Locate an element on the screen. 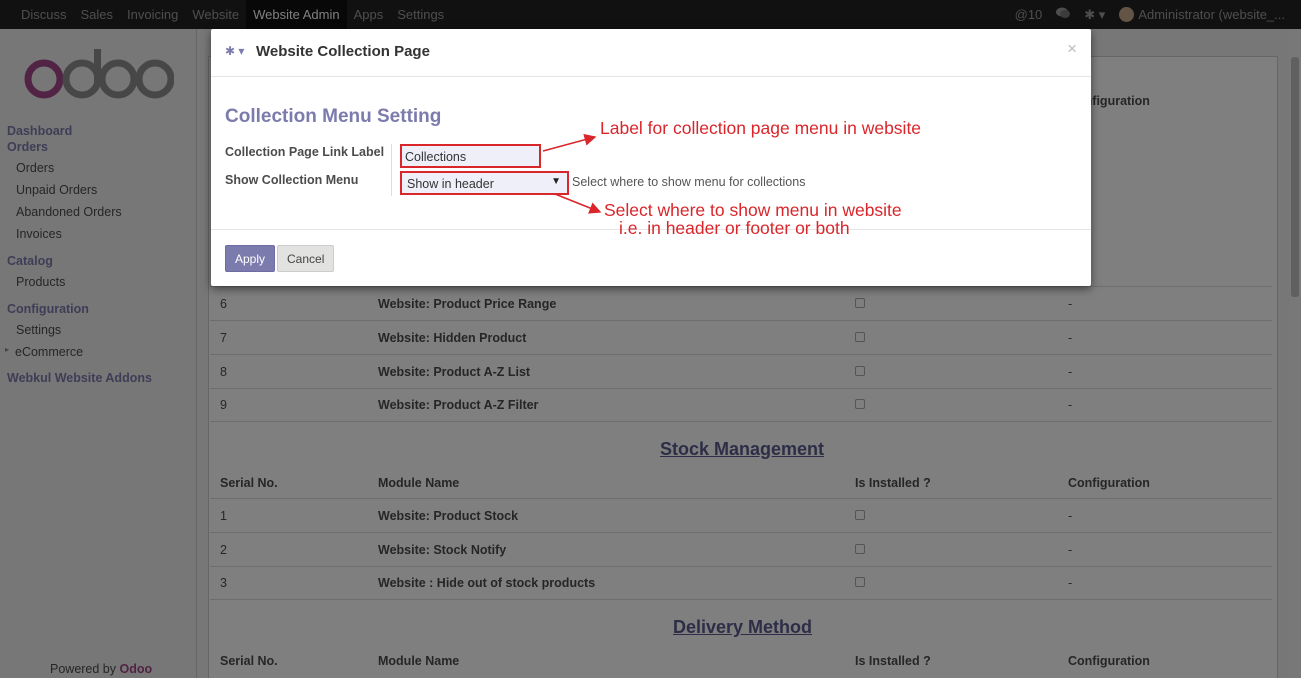 The width and height of the screenshot is (1301, 678). annotation-arrow-label is located at coordinates (569, 142).